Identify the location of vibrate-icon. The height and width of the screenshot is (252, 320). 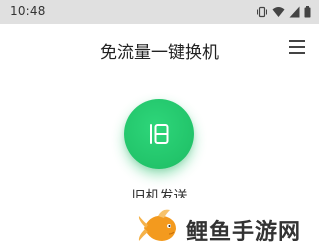
(262, 12).